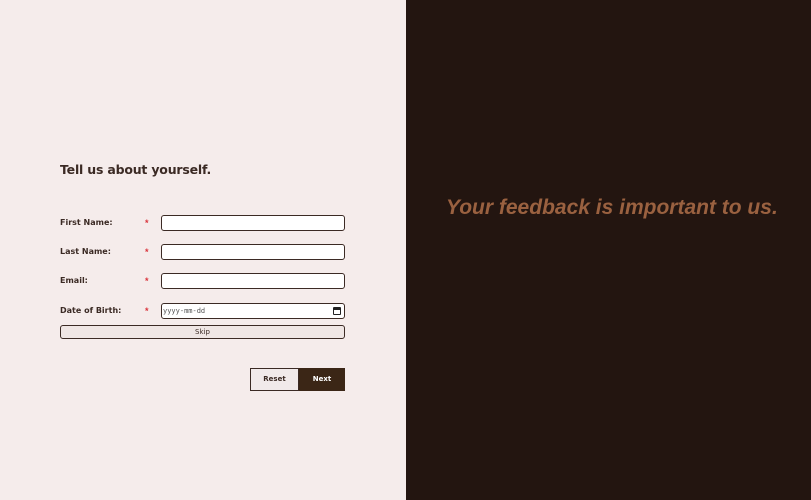  What do you see at coordinates (74, 280) in the screenshot?
I see `email-label: Email:` at bounding box center [74, 280].